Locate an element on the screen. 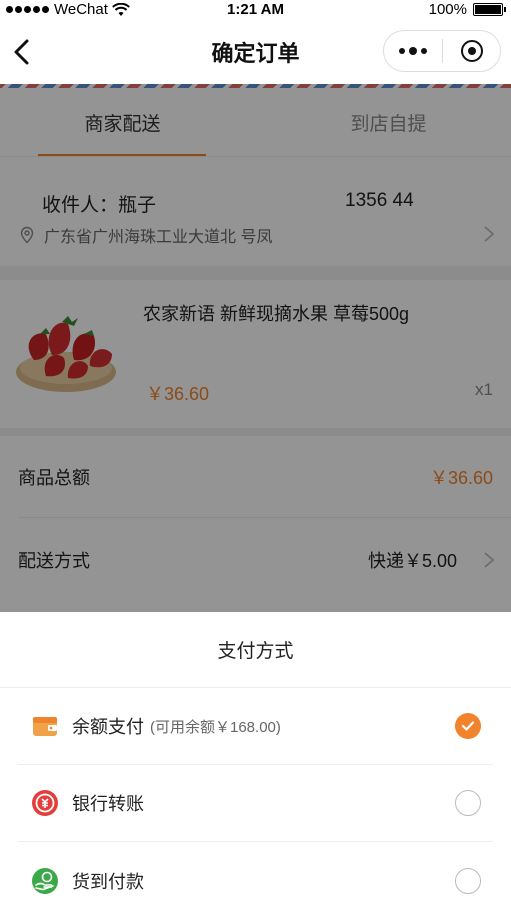 The image size is (511, 910). available-balance: (可用余额￥168.00) is located at coordinates (215, 727).